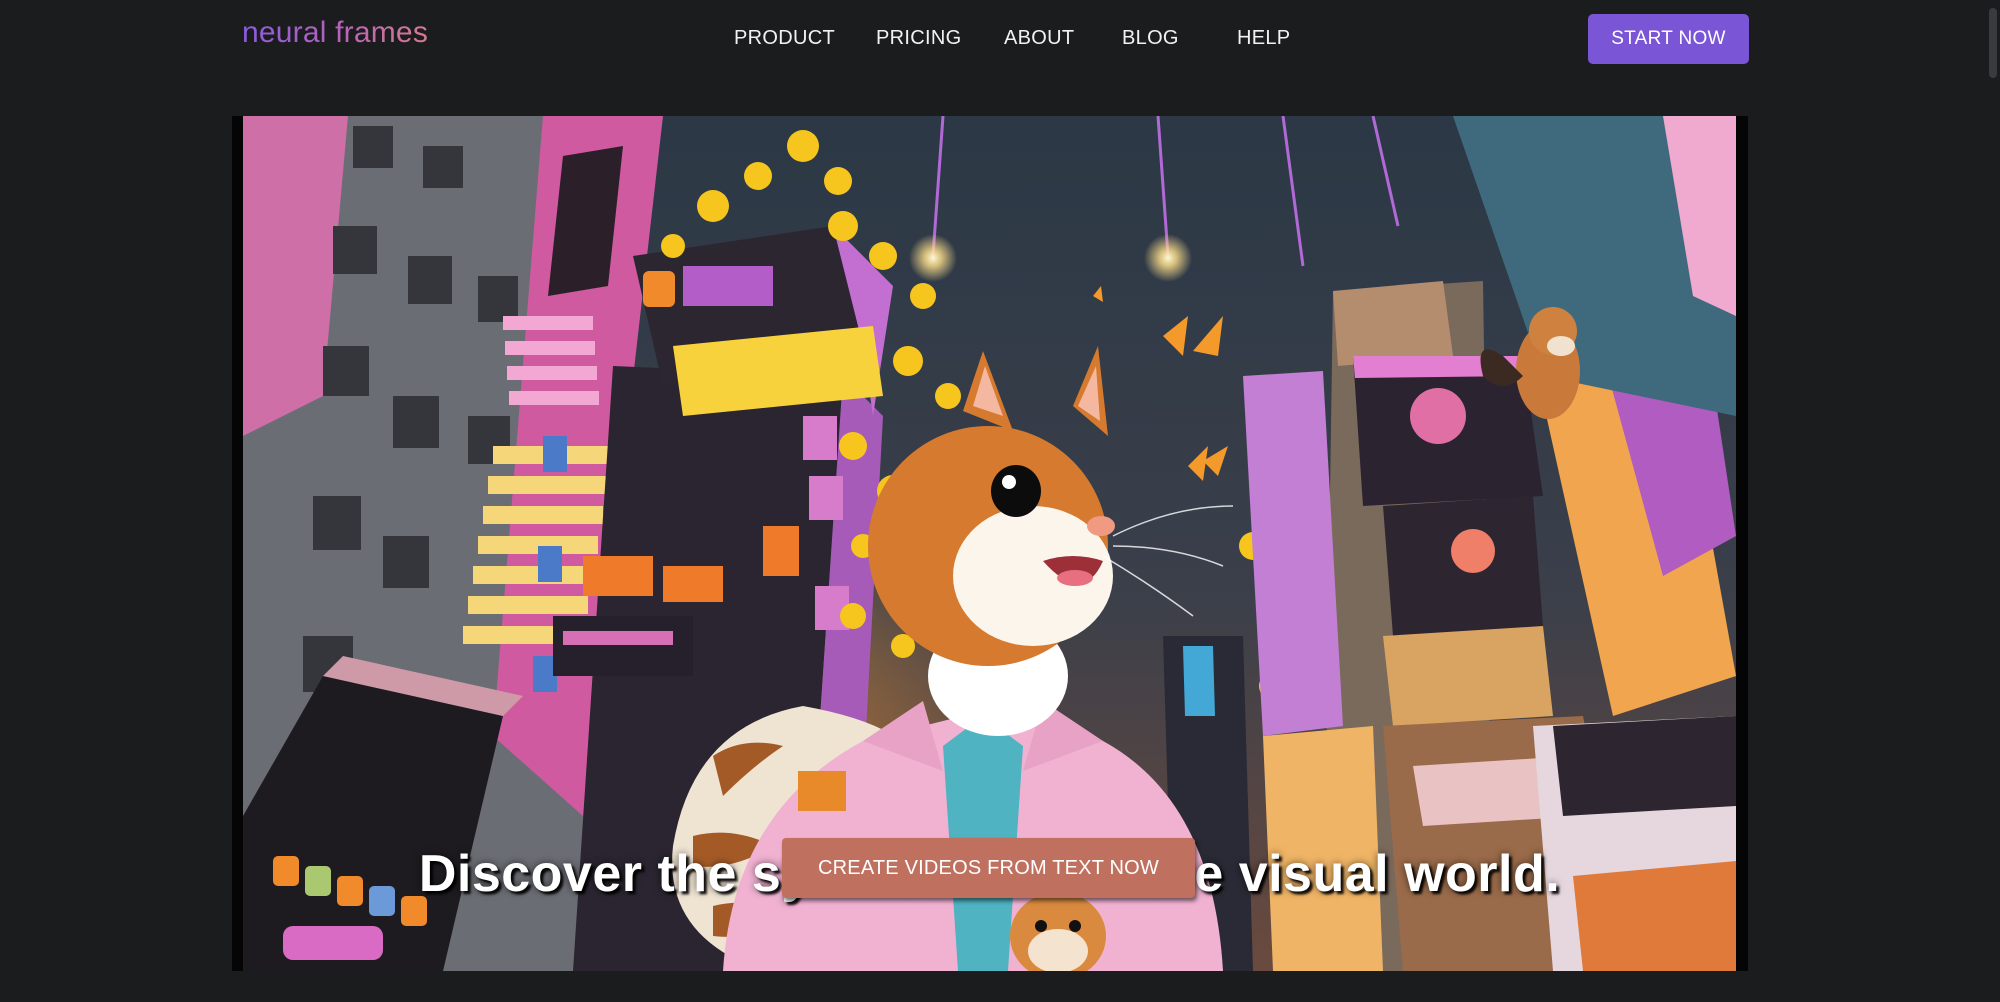  What do you see at coordinates (784, 38) in the screenshot?
I see `nav-item-product: PRODUCT` at bounding box center [784, 38].